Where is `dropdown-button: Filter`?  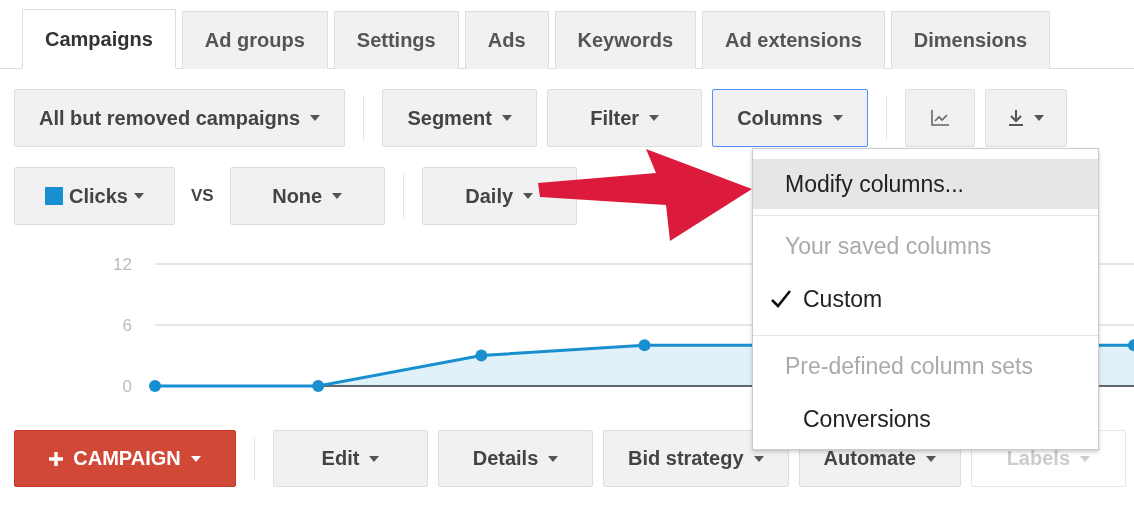 dropdown-button: Filter is located at coordinates (625, 118).